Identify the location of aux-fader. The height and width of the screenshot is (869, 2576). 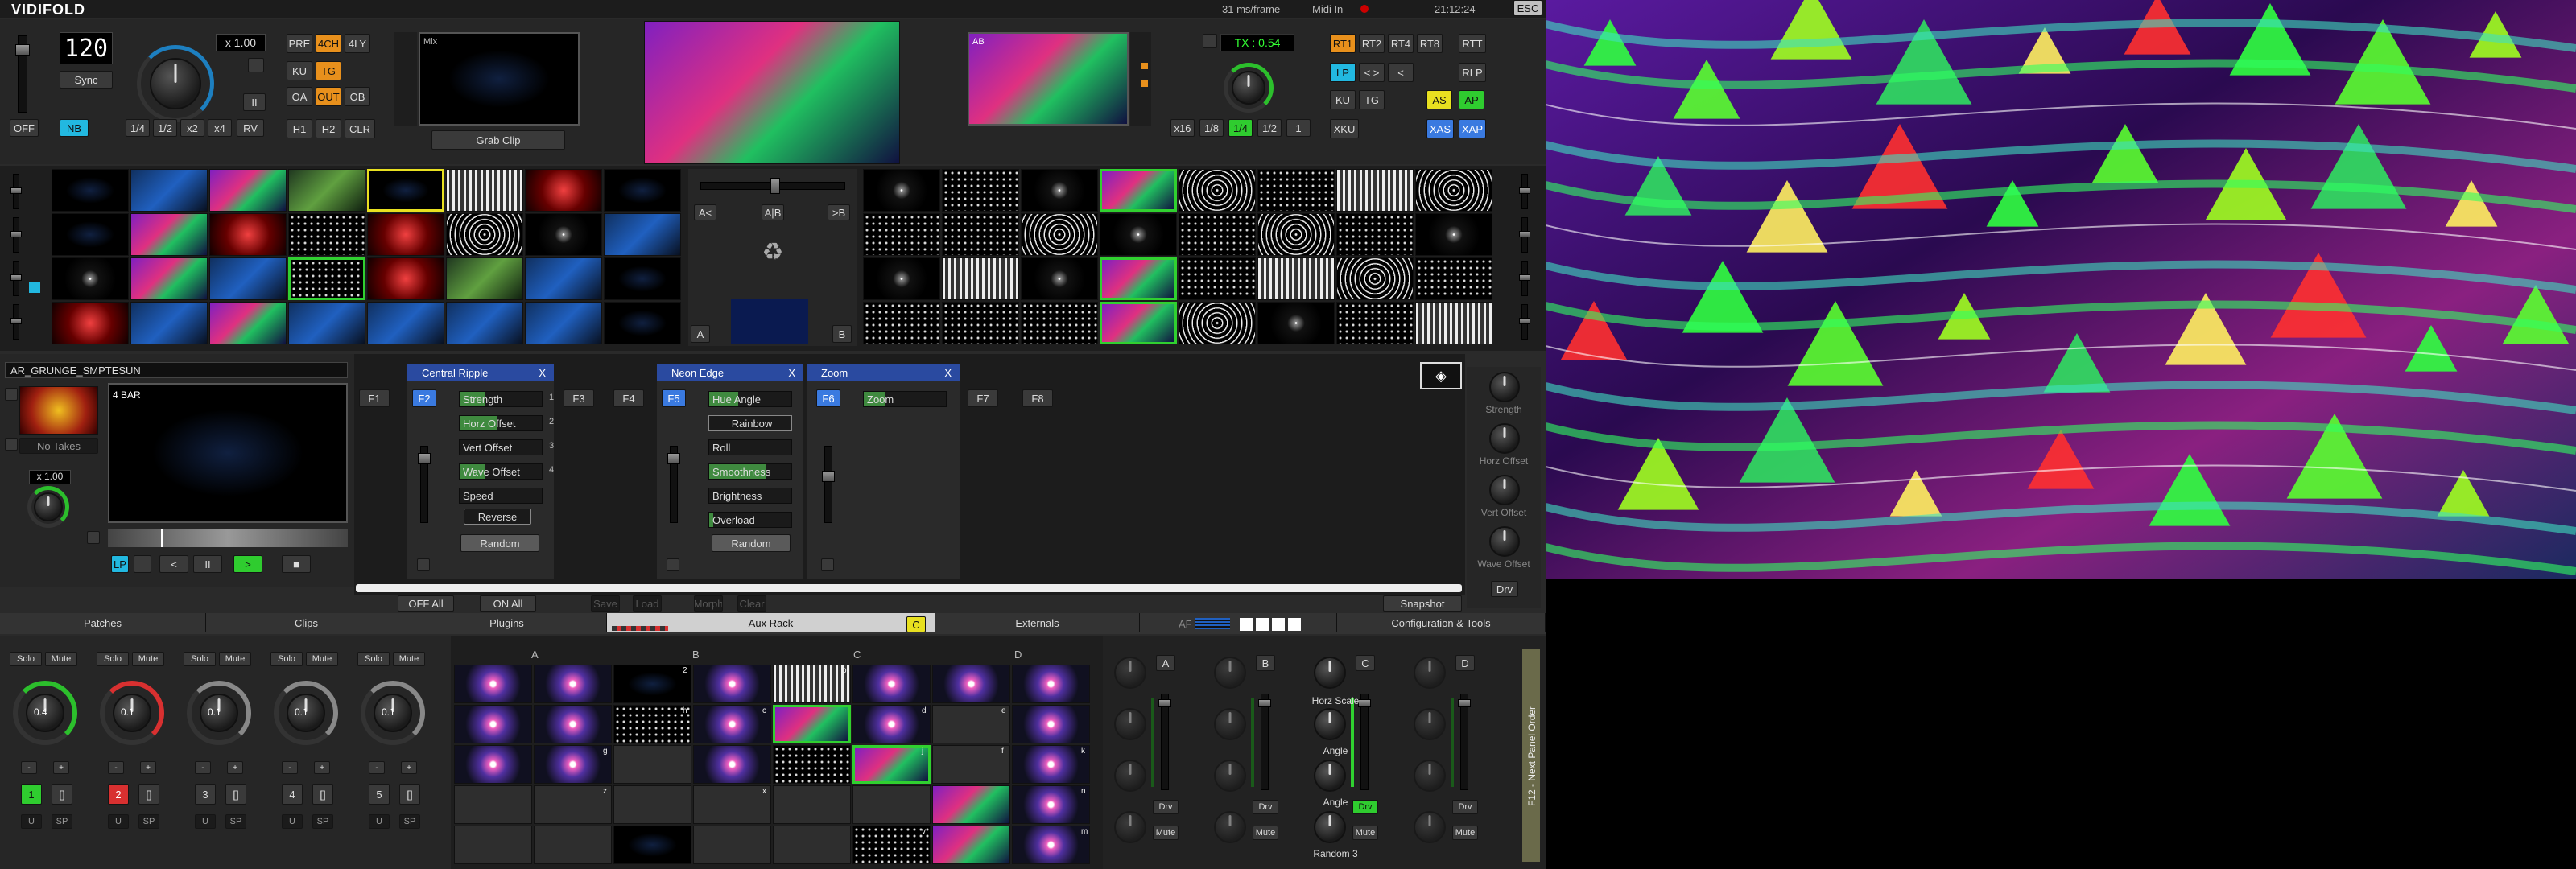
(1164, 742).